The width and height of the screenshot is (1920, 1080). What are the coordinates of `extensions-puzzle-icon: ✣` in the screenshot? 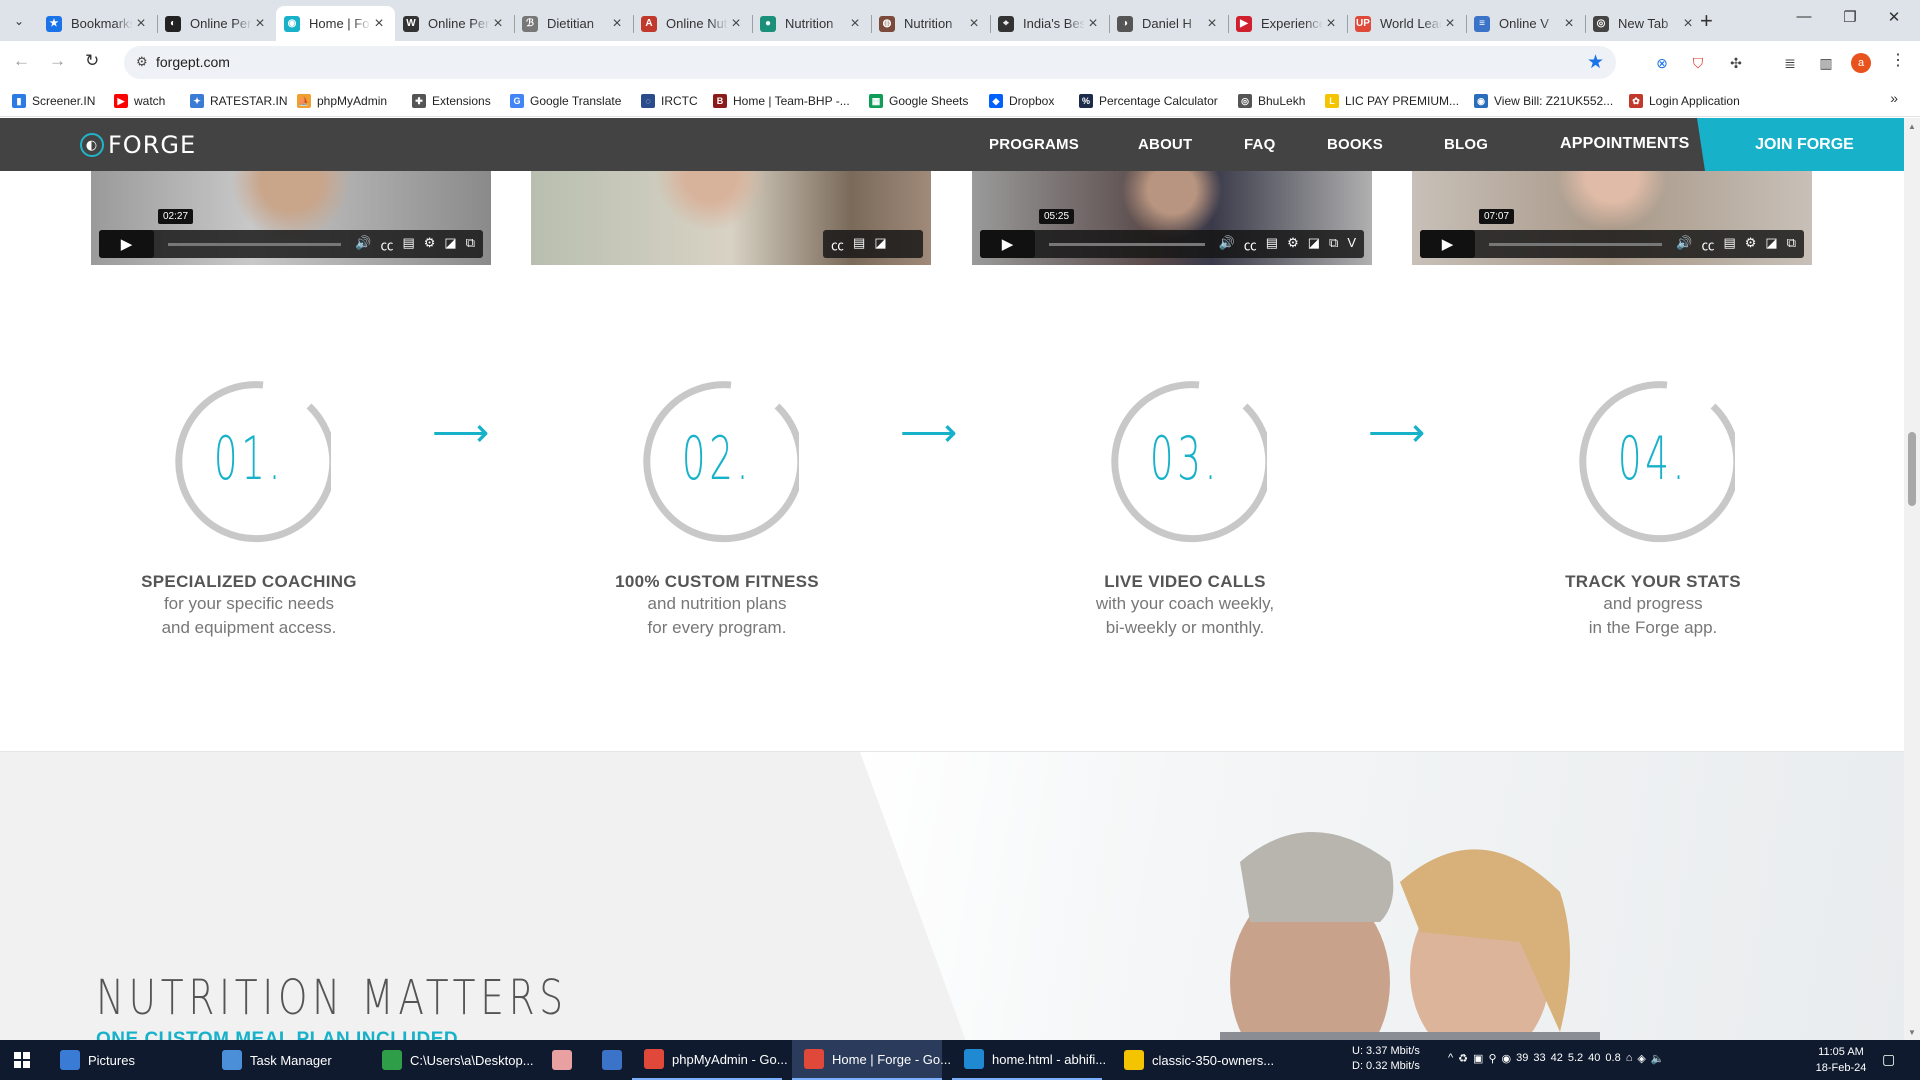 It's located at (1736, 63).